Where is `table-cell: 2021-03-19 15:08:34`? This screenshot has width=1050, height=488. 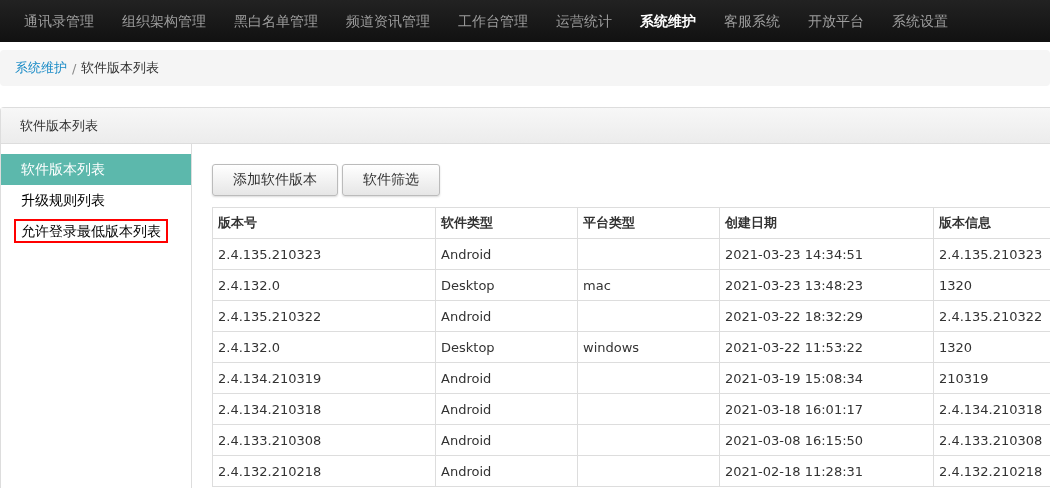
table-cell: 2021-03-19 15:08:34 is located at coordinates (826, 378).